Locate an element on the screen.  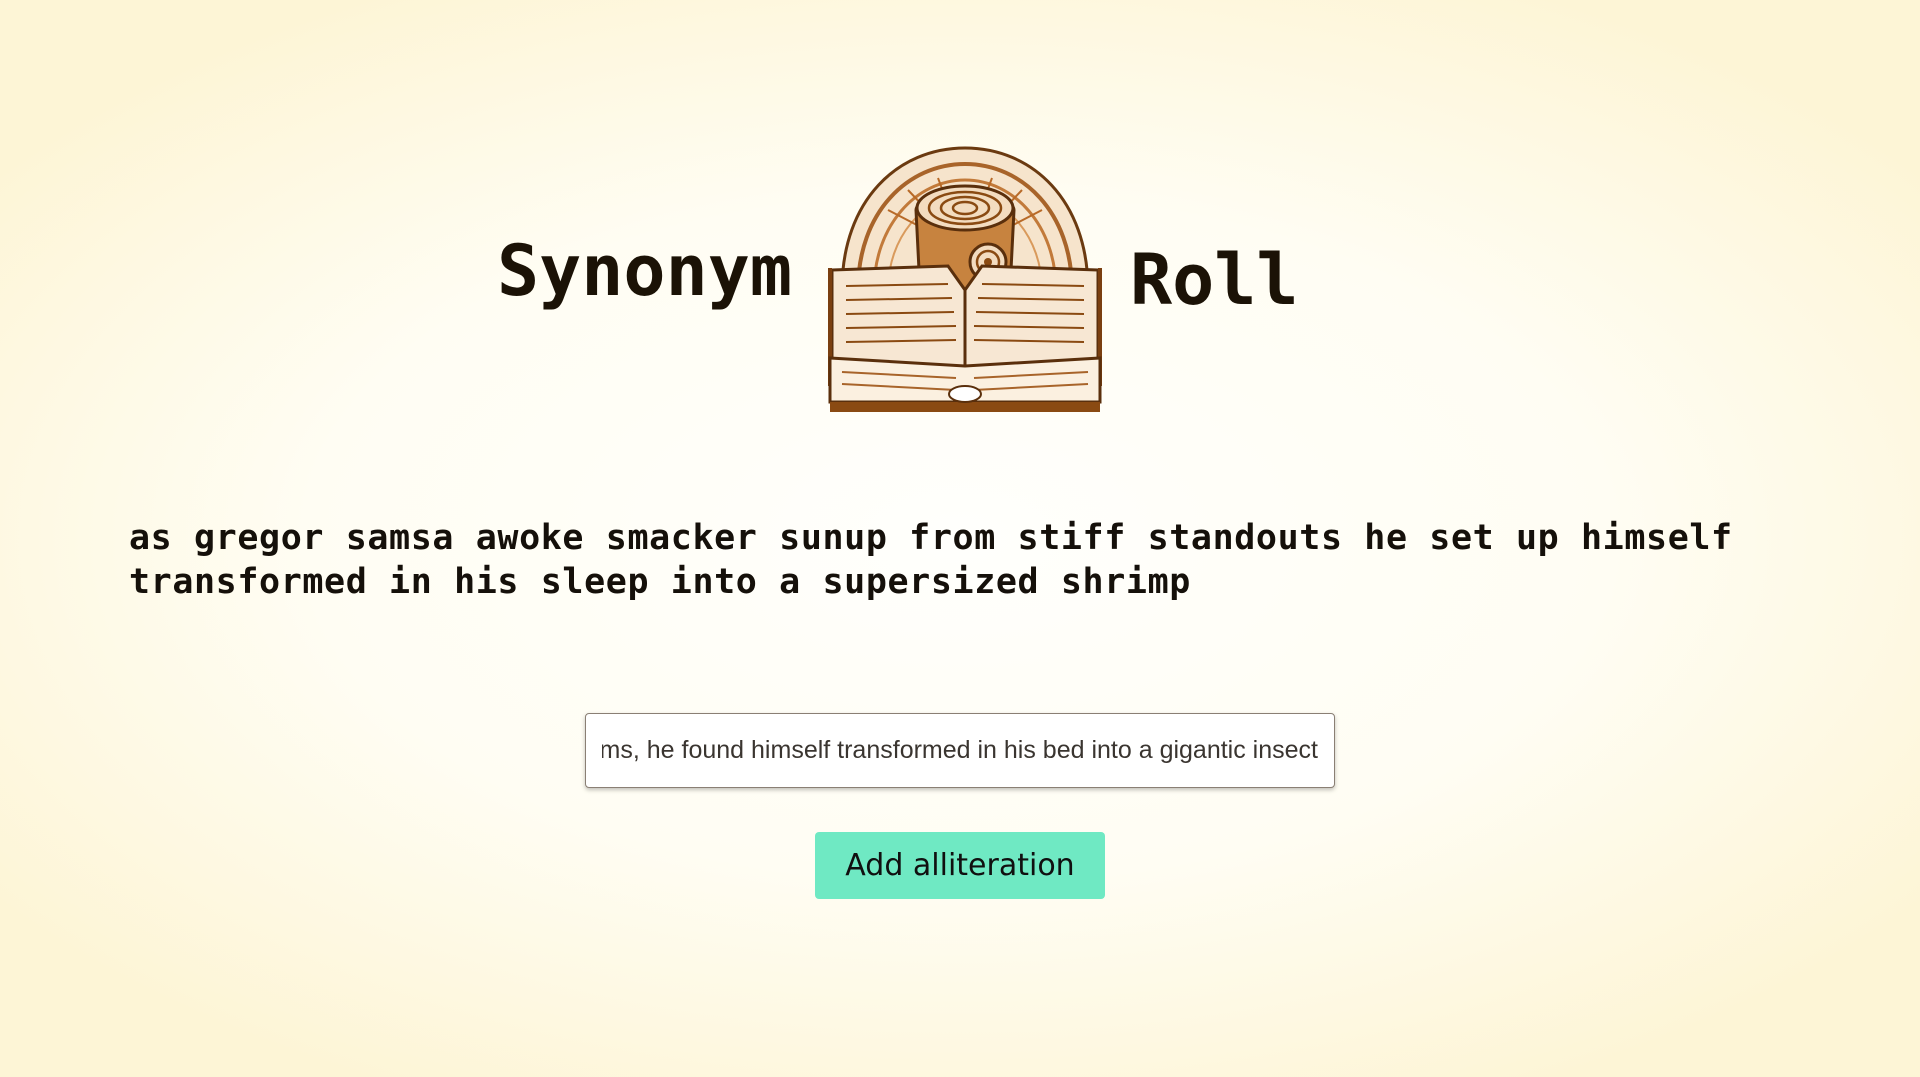
add-alliteration-button: Add alliteration is located at coordinates (960, 865).